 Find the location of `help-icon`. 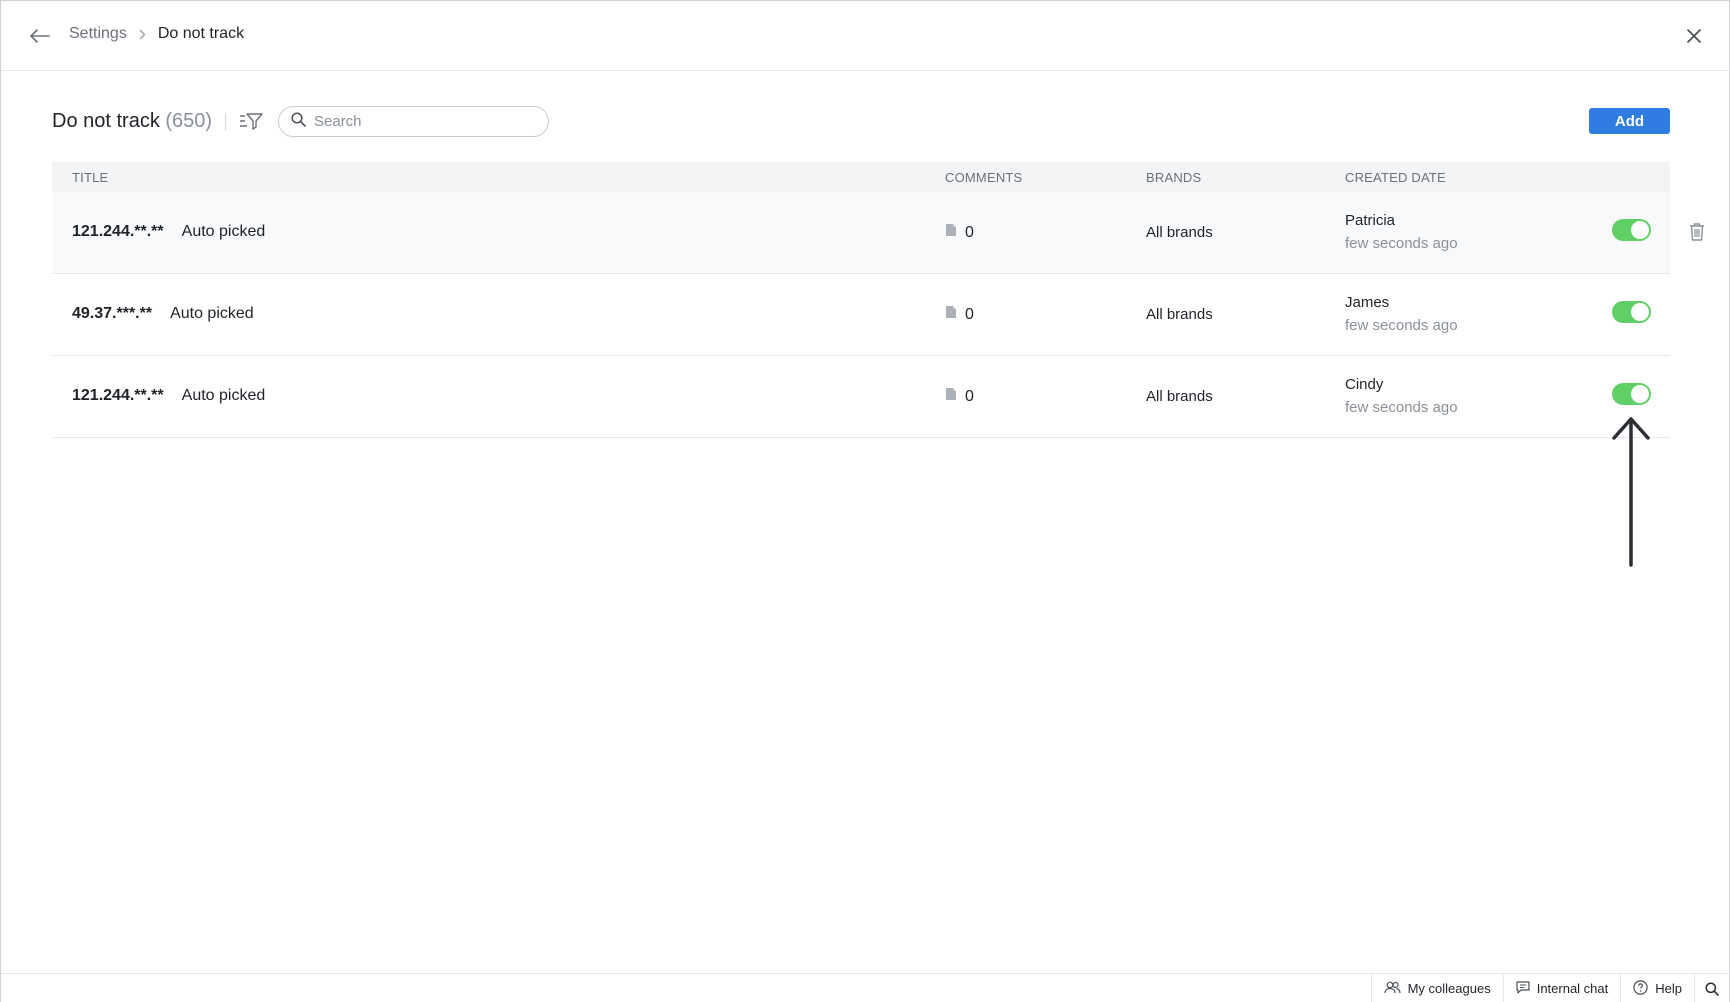

help-icon is located at coordinates (1640, 988).